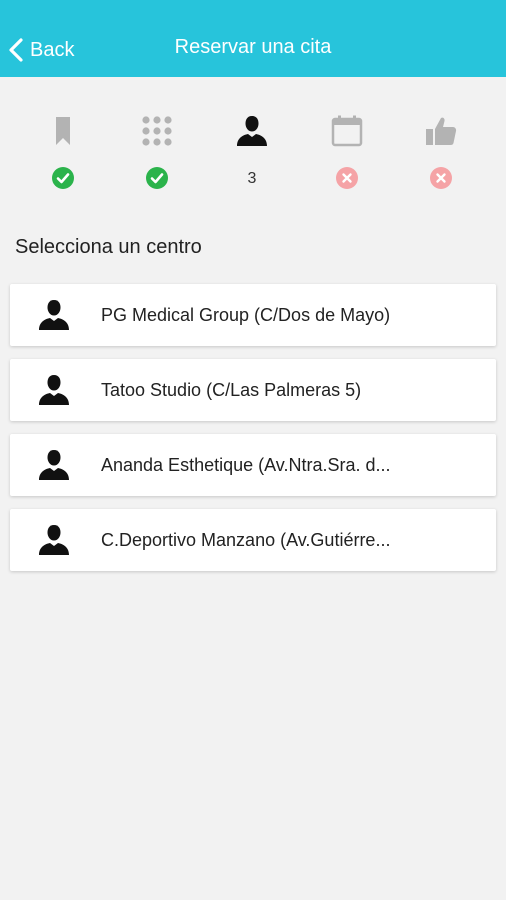 This screenshot has width=506, height=900. Describe the element at coordinates (347, 131) in the screenshot. I see `calendar-icon` at that location.